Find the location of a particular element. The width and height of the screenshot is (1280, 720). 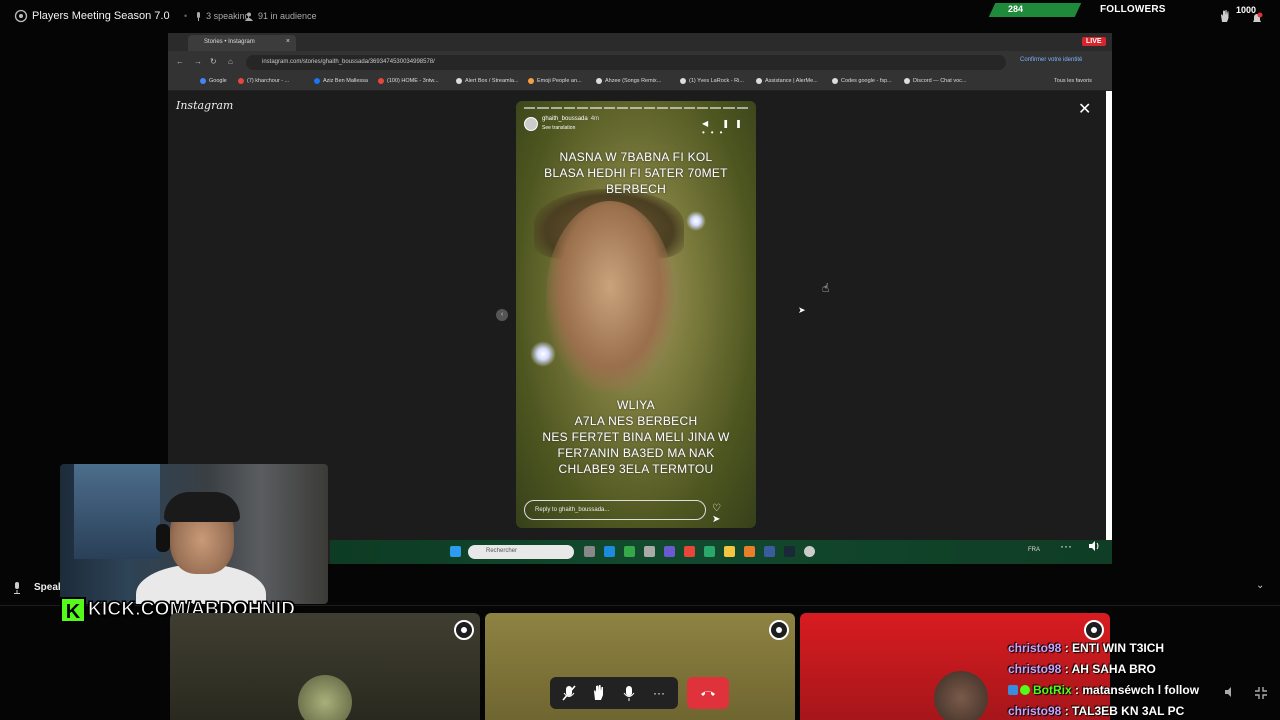

taskview-icon is located at coordinates (589, 551).